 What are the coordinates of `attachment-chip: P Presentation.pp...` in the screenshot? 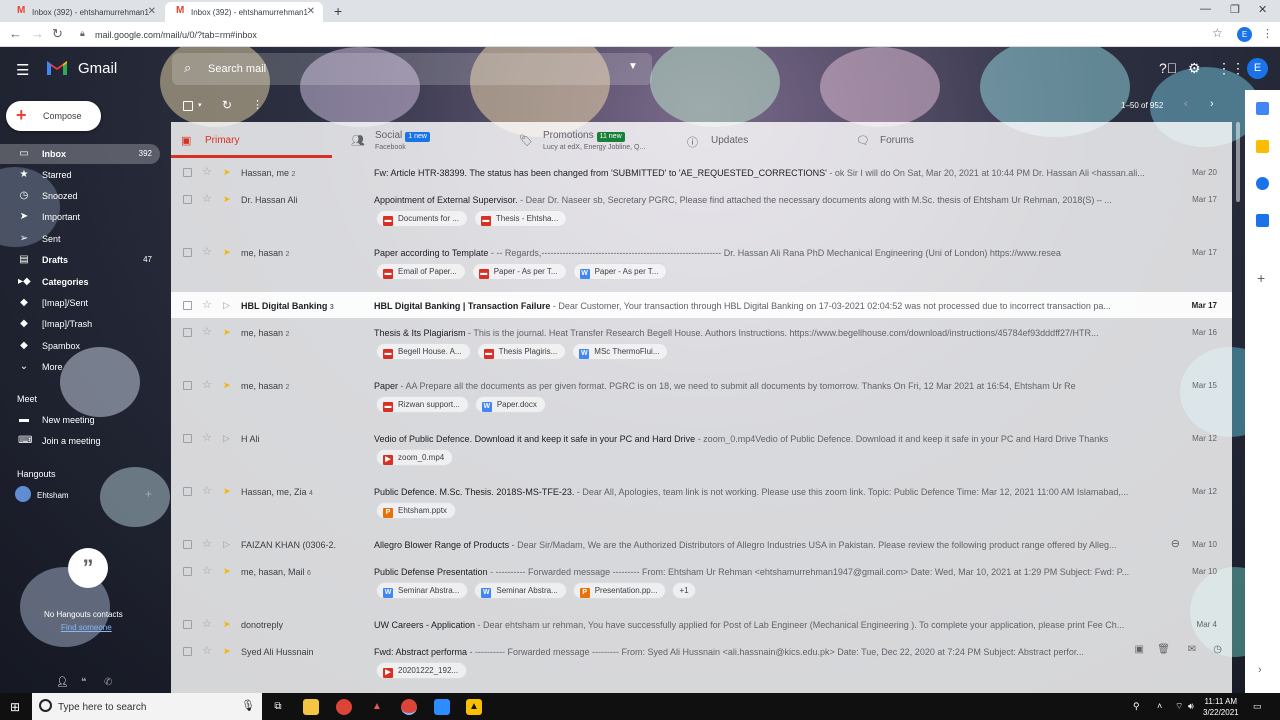 It's located at (619, 590).